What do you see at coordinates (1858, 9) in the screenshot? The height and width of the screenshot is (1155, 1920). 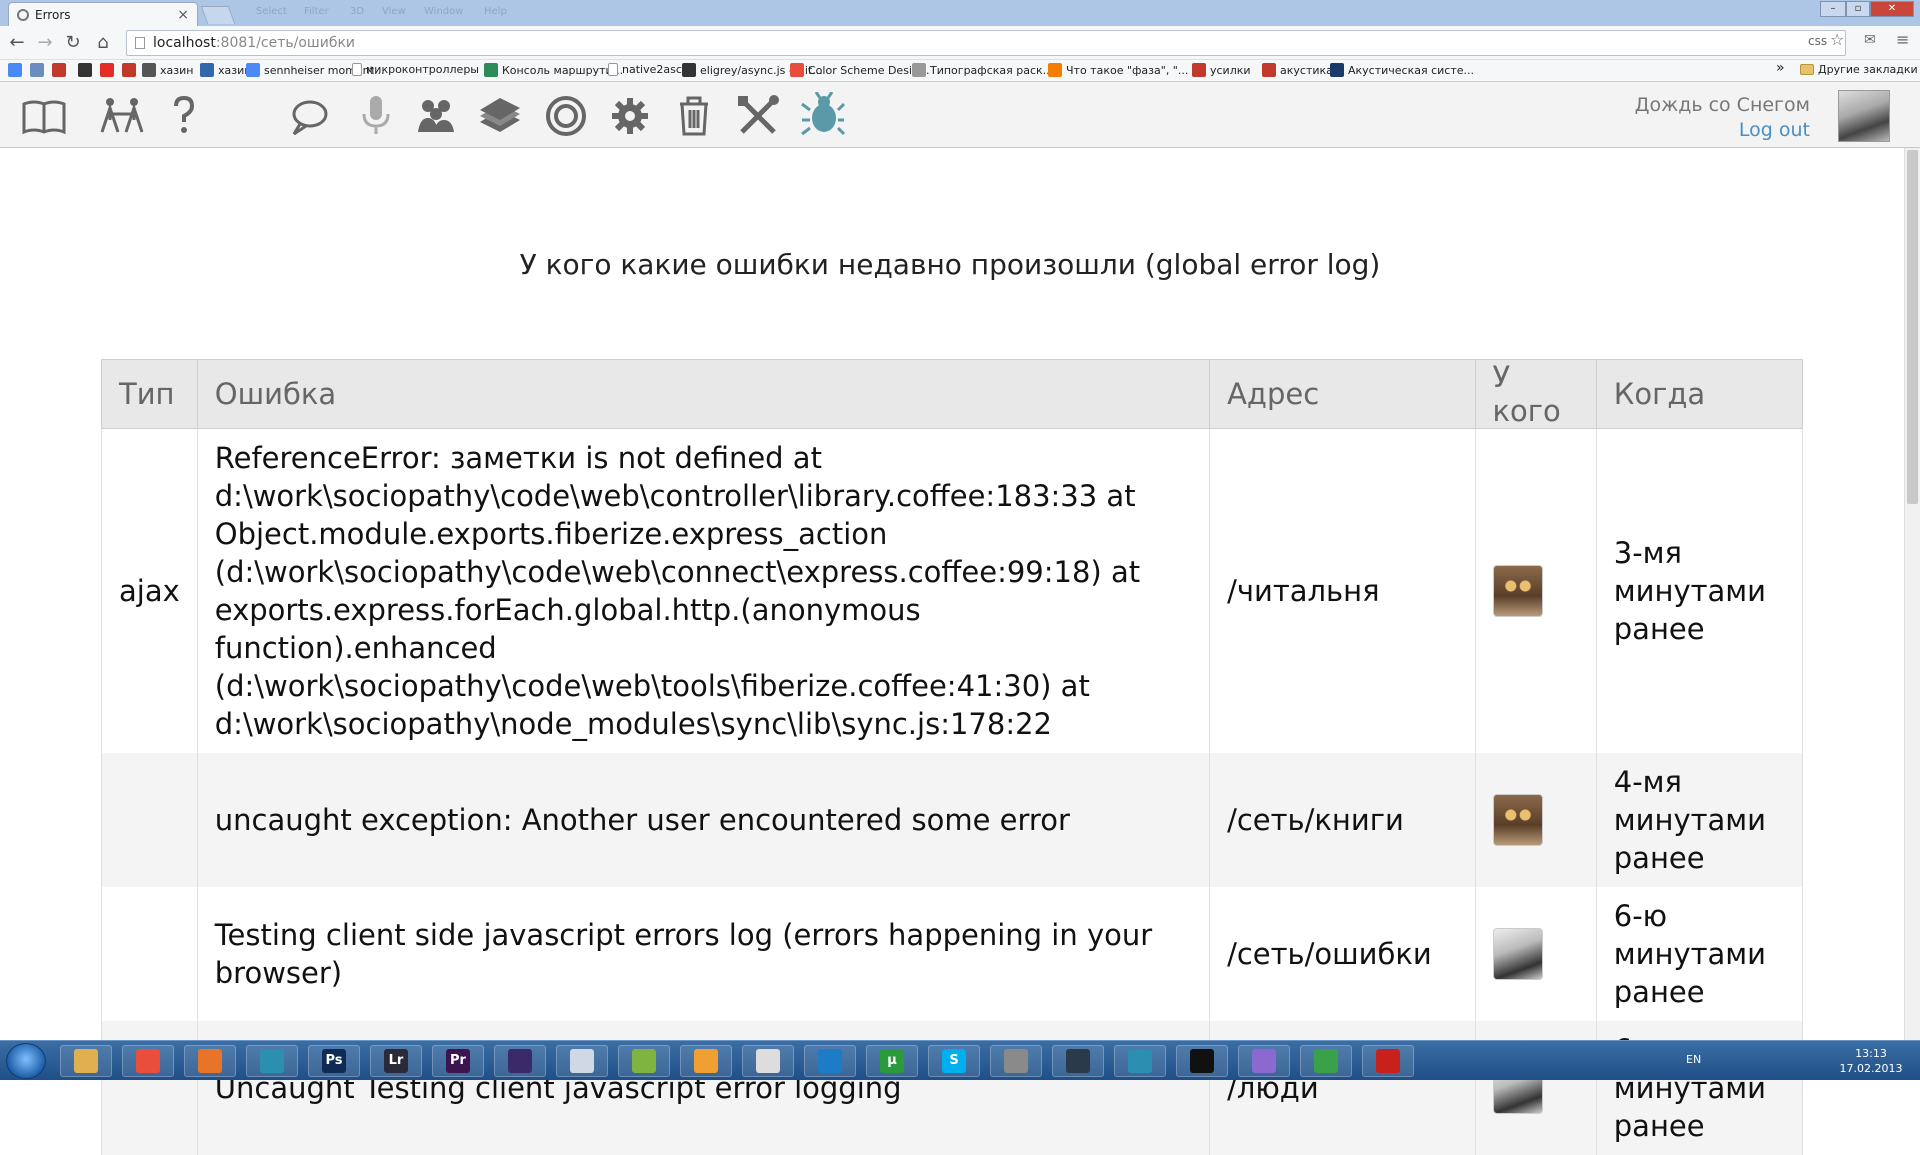 I see `maximize-window-button: ▫` at bounding box center [1858, 9].